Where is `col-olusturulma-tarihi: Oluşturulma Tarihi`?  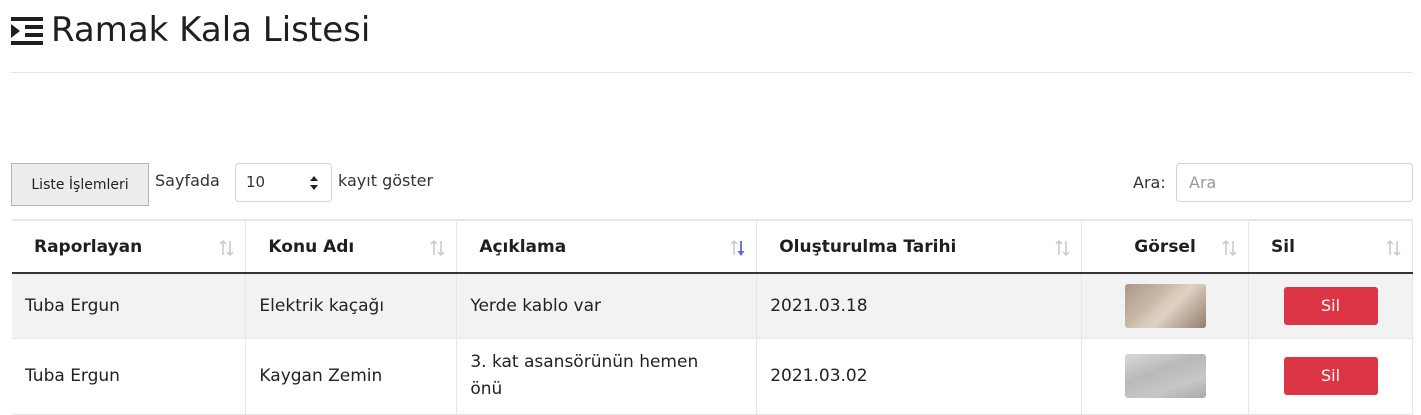
col-olusturulma-tarihi: Oluşturulma Tarihi is located at coordinates (919, 246).